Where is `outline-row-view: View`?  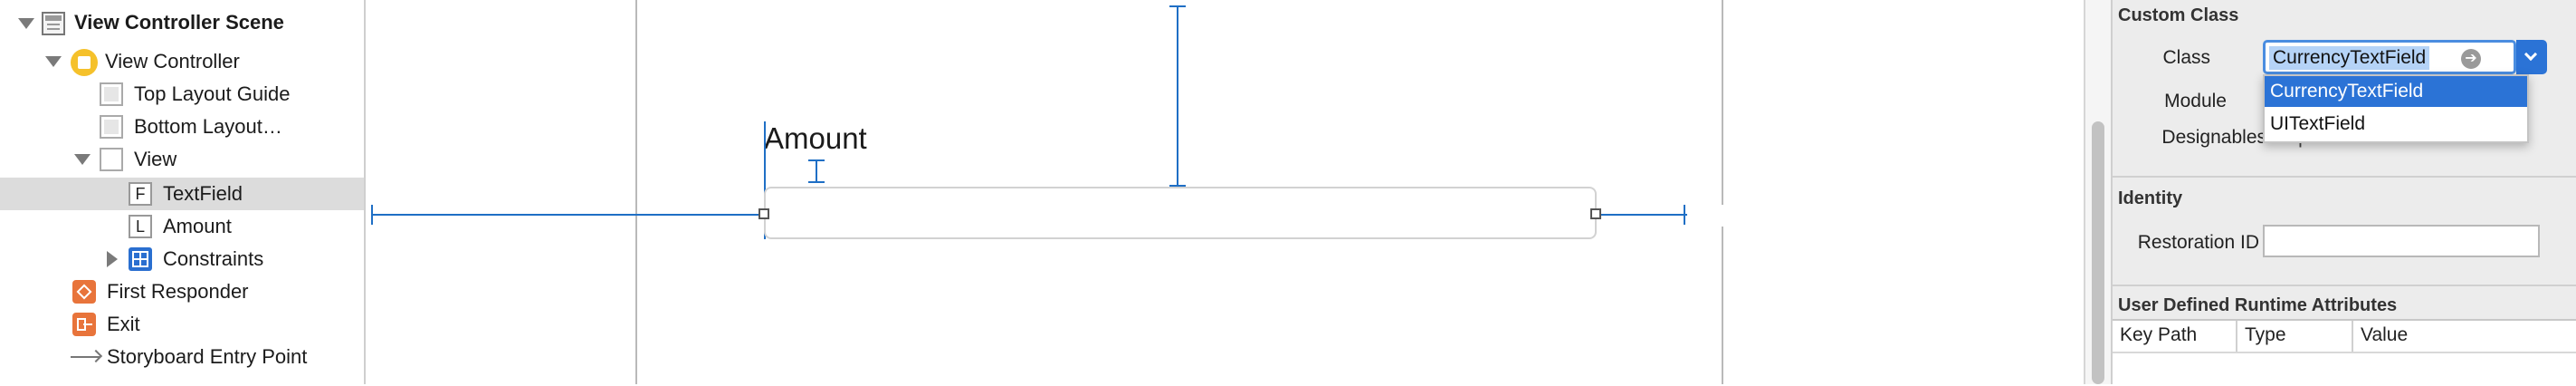
outline-row-view: View is located at coordinates (182, 159).